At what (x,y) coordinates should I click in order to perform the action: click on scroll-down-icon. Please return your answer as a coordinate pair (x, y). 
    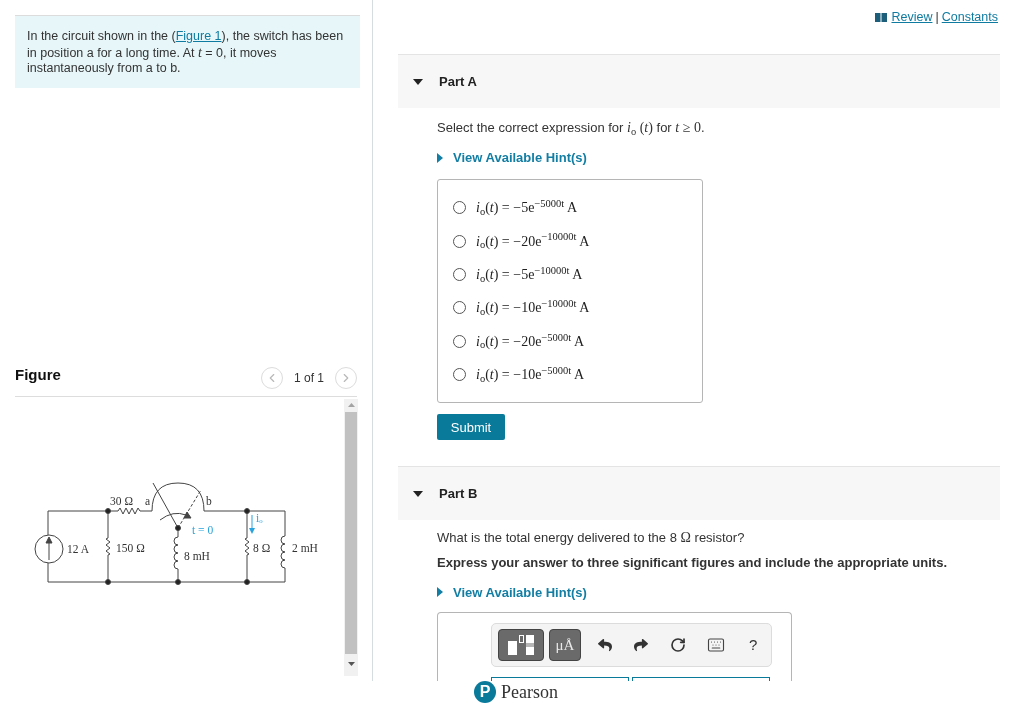
    Looking at the image, I should click on (351, 664).